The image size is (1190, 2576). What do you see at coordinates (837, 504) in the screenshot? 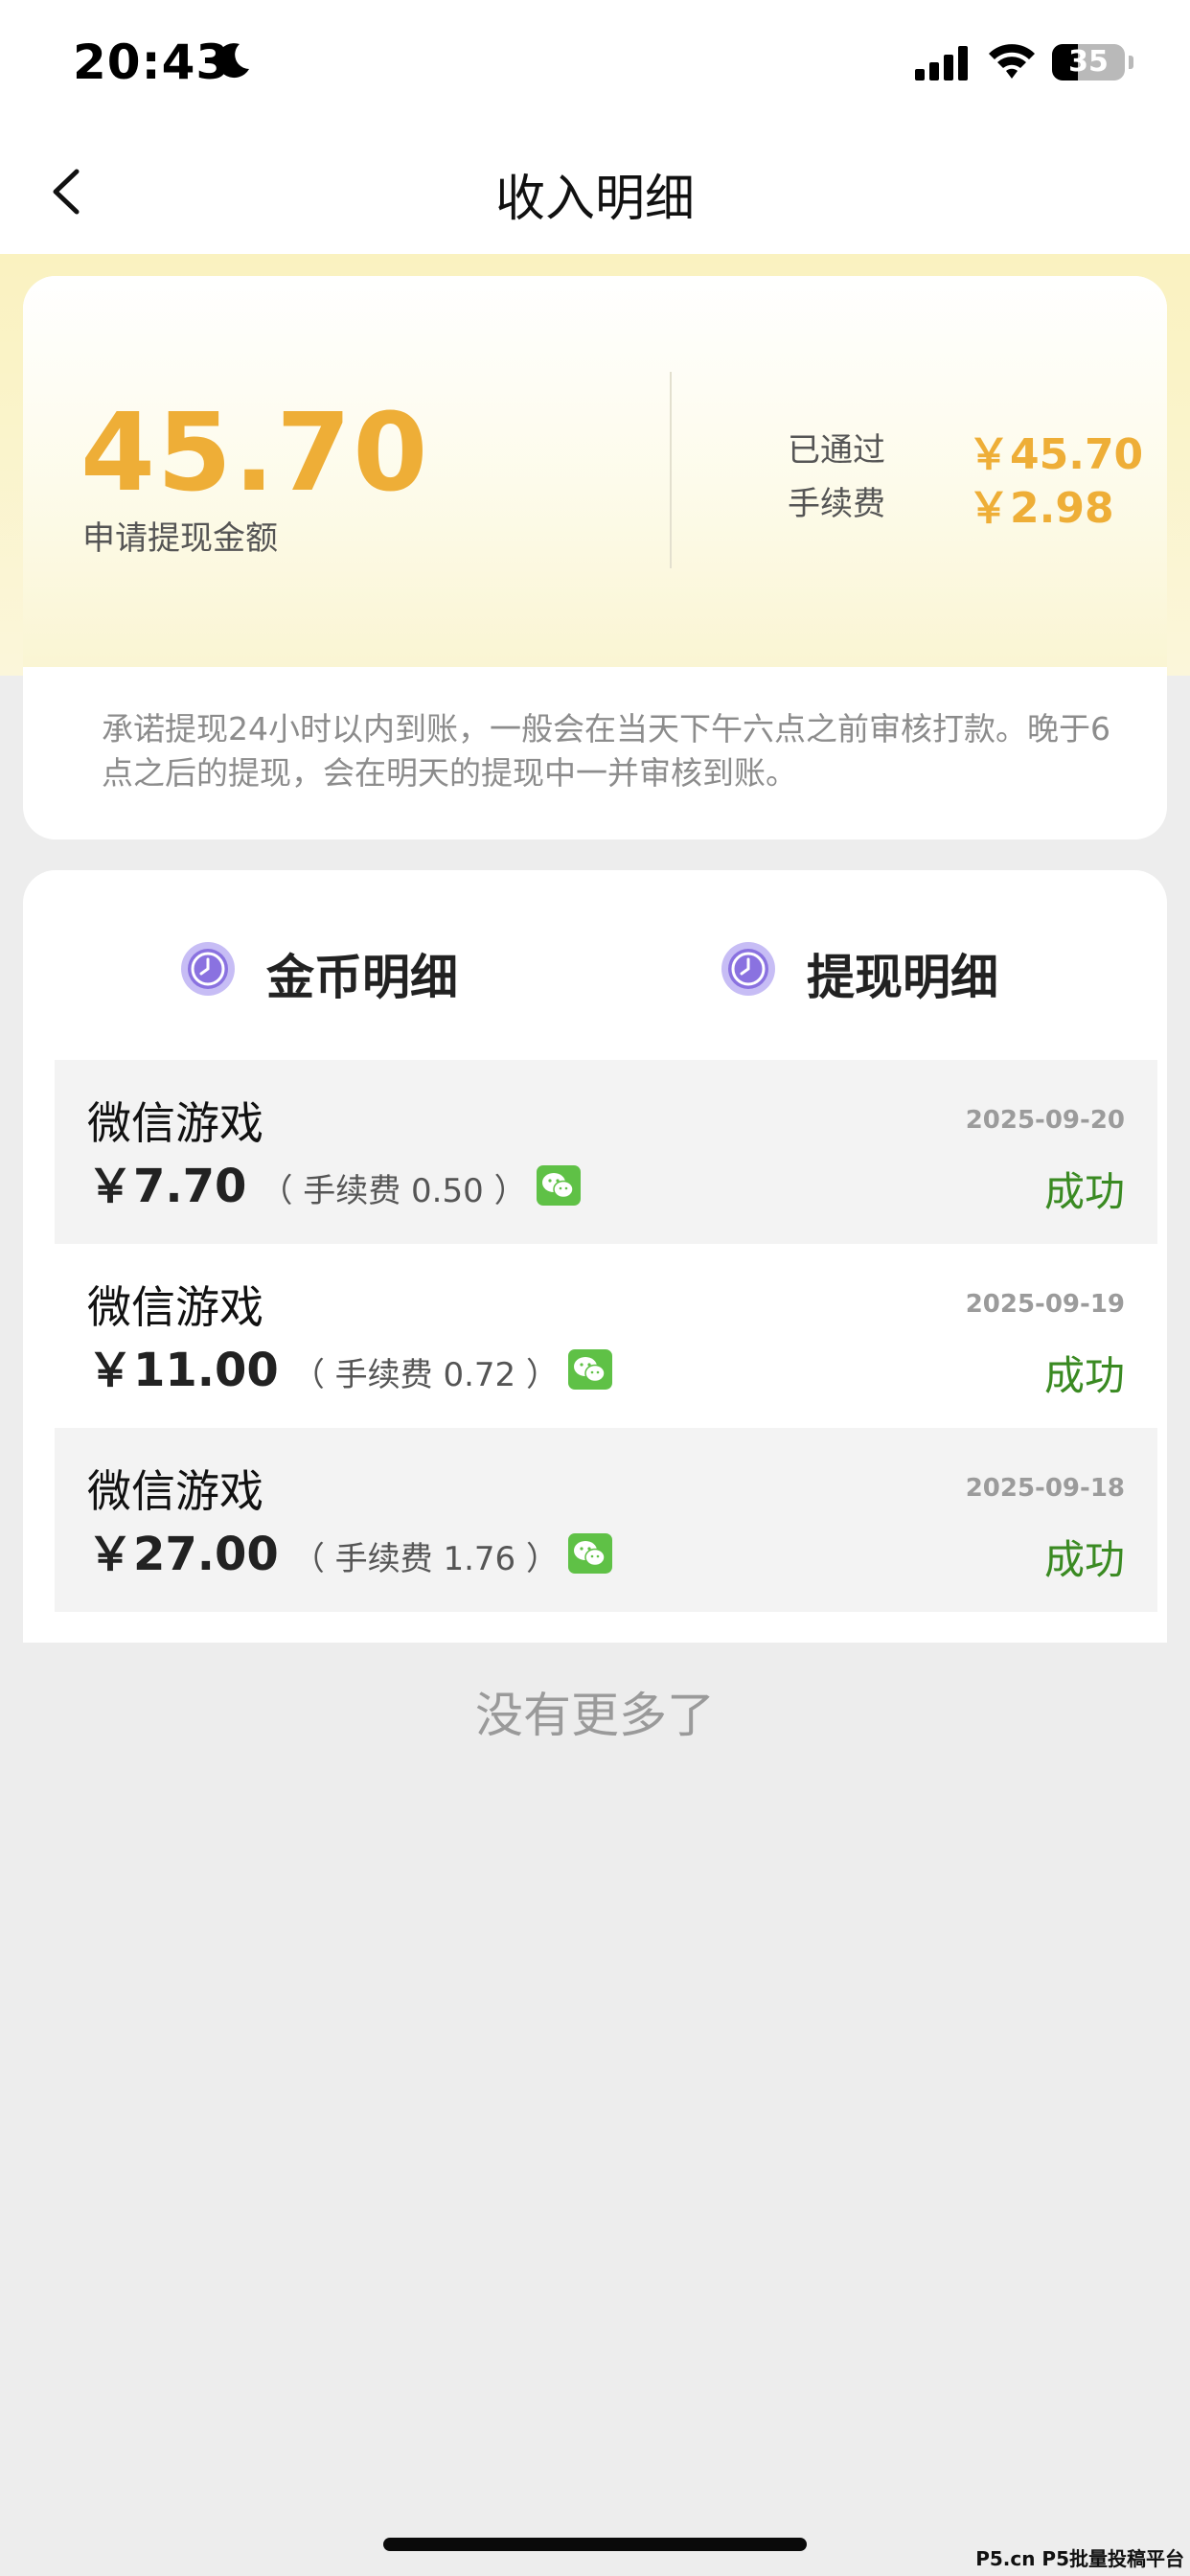
I see `fee-label: 手续费` at bounding box center [837, 504].